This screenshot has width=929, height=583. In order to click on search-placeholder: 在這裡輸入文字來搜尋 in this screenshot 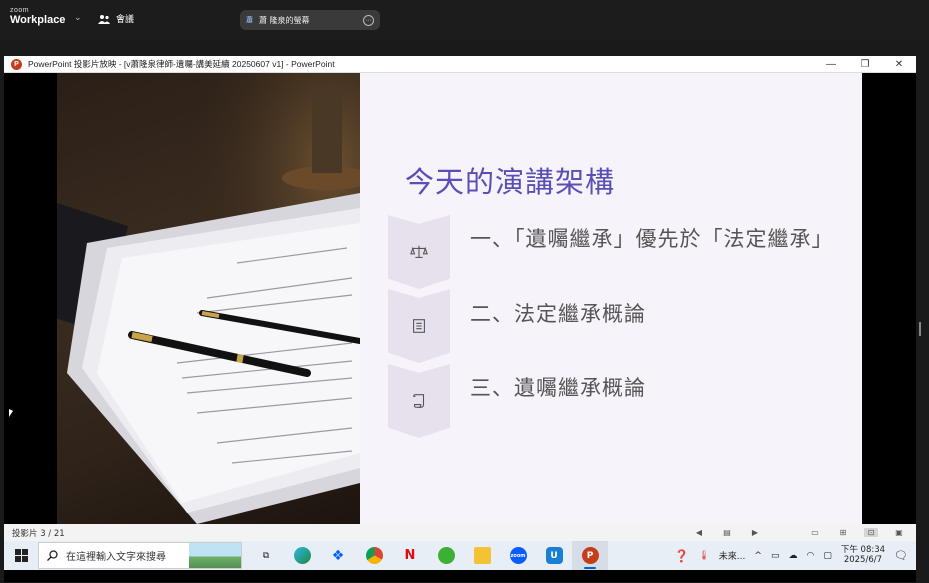, I will do `click(116, 557)`.